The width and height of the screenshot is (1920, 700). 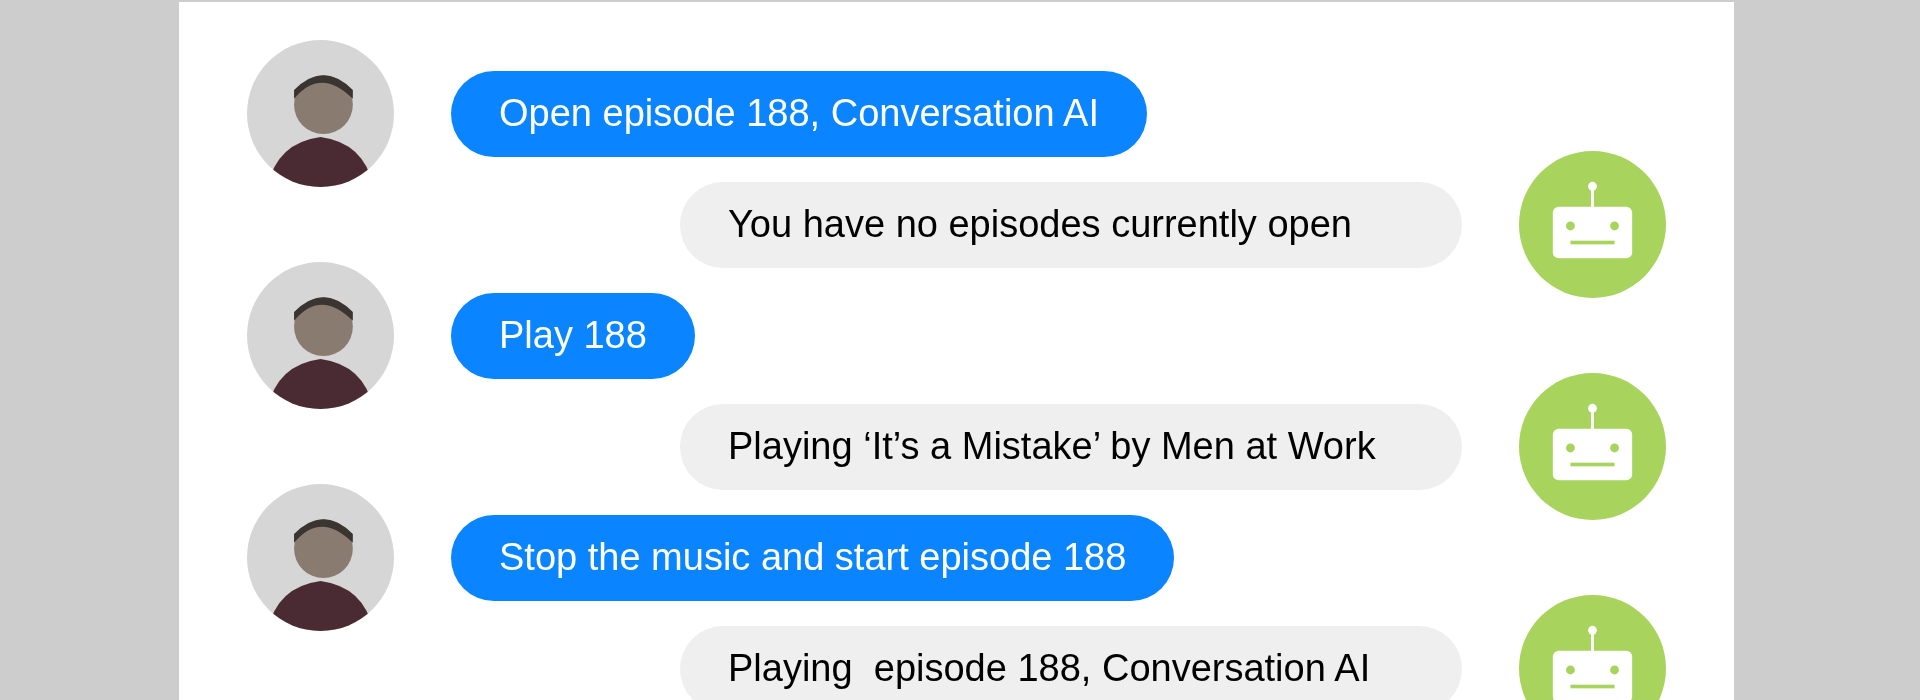 What do you see at coordinates (1071, 224) in the screenshot?
I see `bot-message: You have no episodes currently open` at bounding box center [1071, 224].